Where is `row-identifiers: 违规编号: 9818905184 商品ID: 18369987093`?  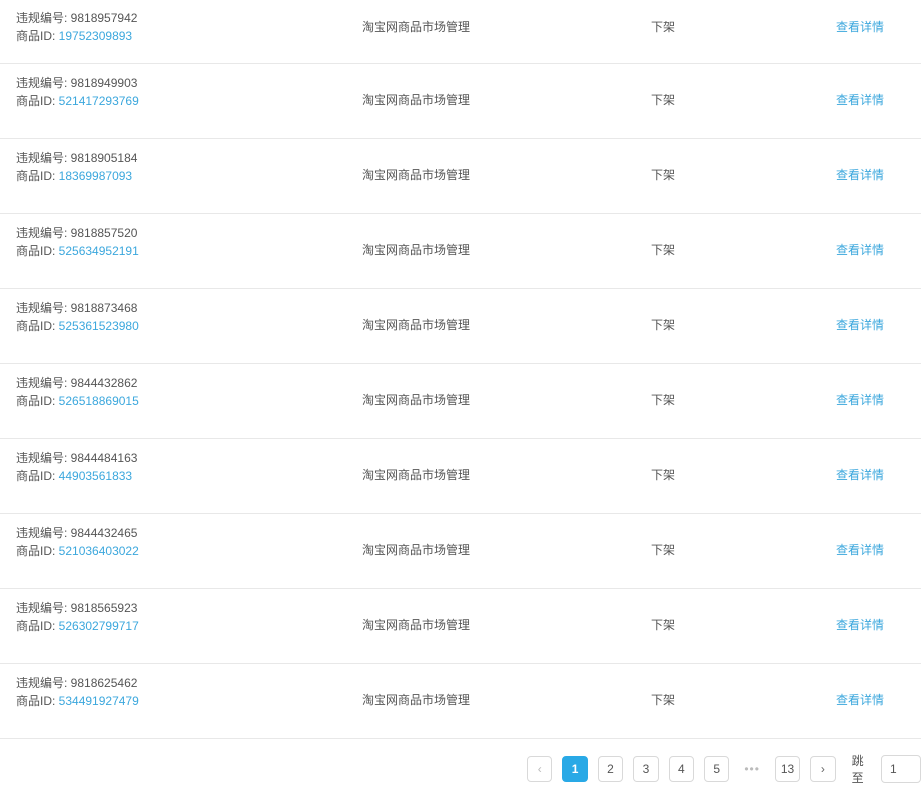
row-identifiers: 违规编号: 9818905184 商品ID: 18369987093 is located at coordinates (76, 167).